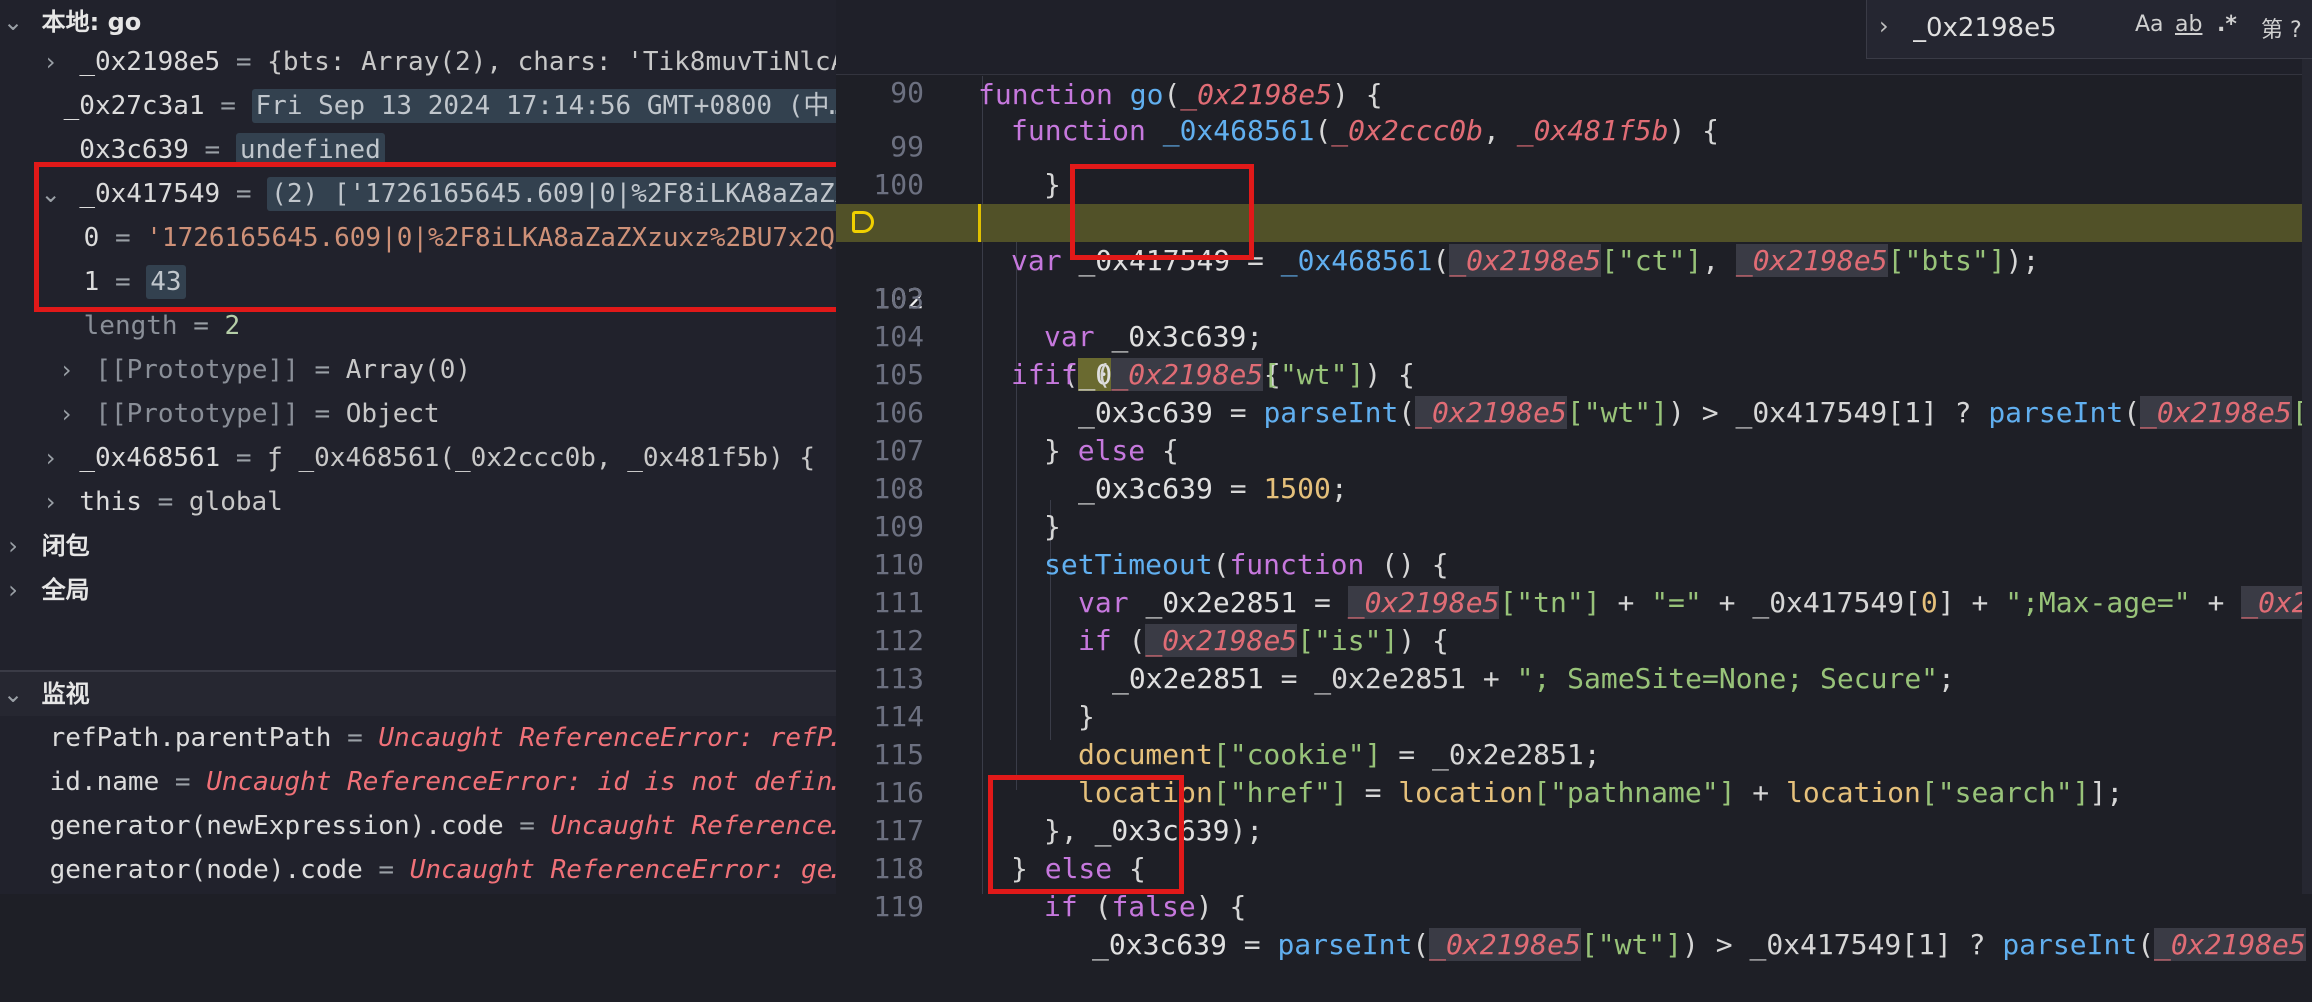 This screenshot has height=1002, width=2312. I want to click on var-value: Object, so click(392, 414).